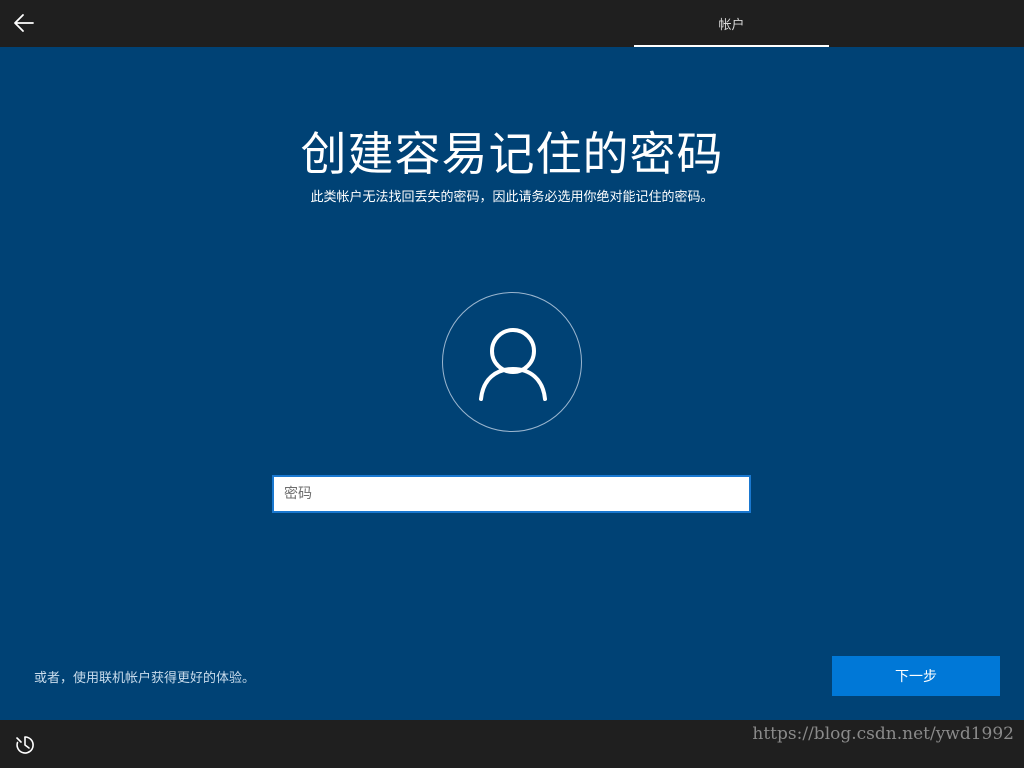  I want to click on password-input, so click(511, 494).